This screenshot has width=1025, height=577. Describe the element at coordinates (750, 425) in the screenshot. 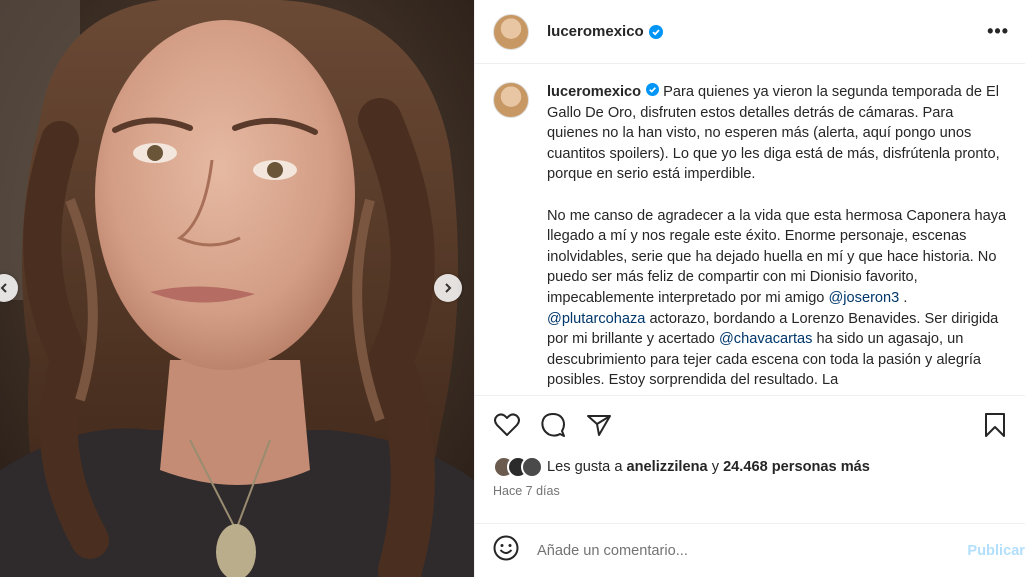

I see `action-bar` at that location.